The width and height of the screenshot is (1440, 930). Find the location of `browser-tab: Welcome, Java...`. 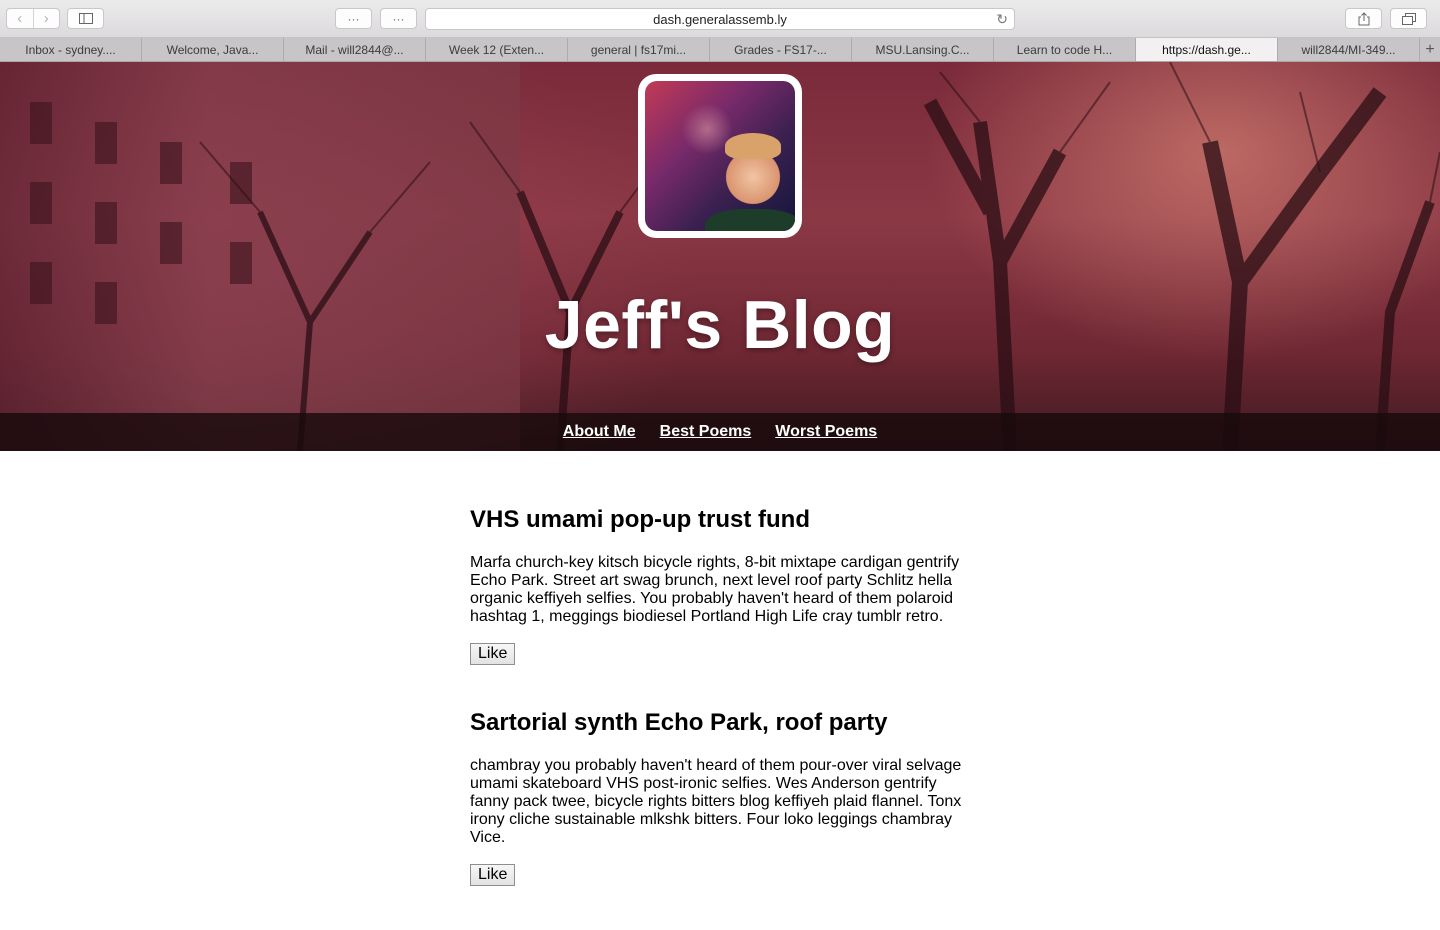

browser-tab: Welcome, Java... is located at coordinates (213, 49).